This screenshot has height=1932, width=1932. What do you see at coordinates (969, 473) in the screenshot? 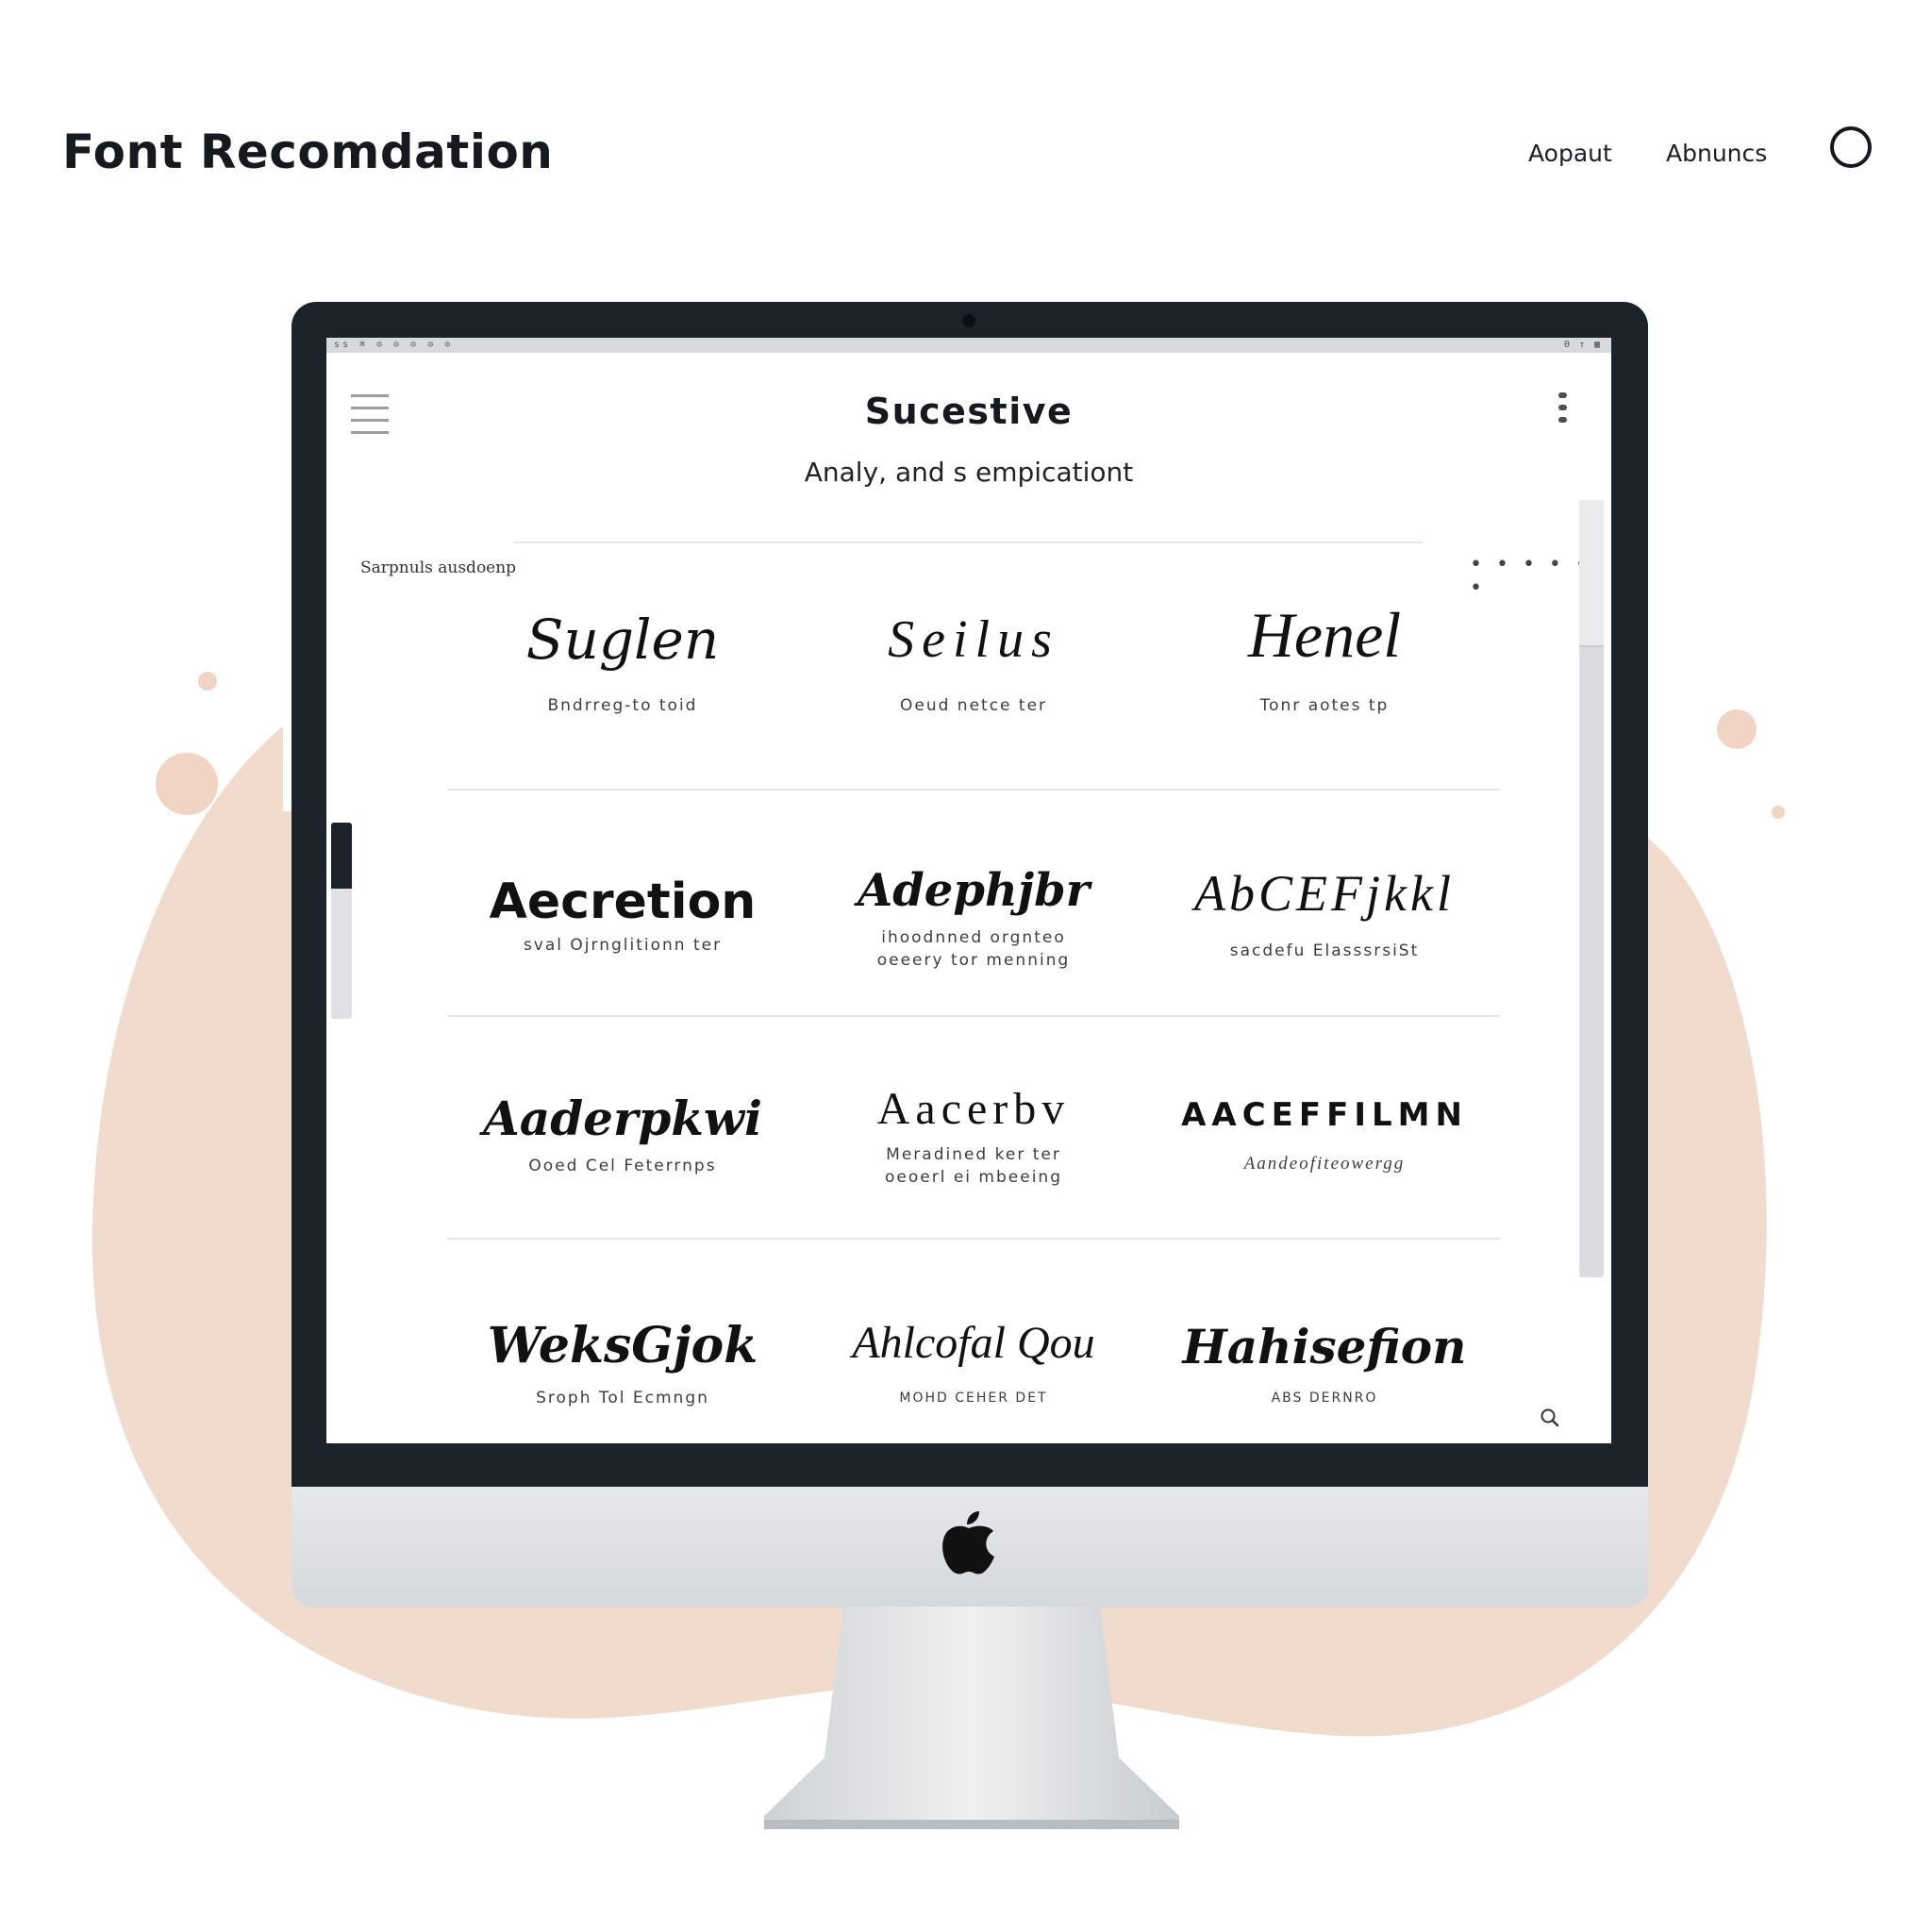
I see `app-subtitle: Analy, and s empicationt` at bounding box center [969, 473].